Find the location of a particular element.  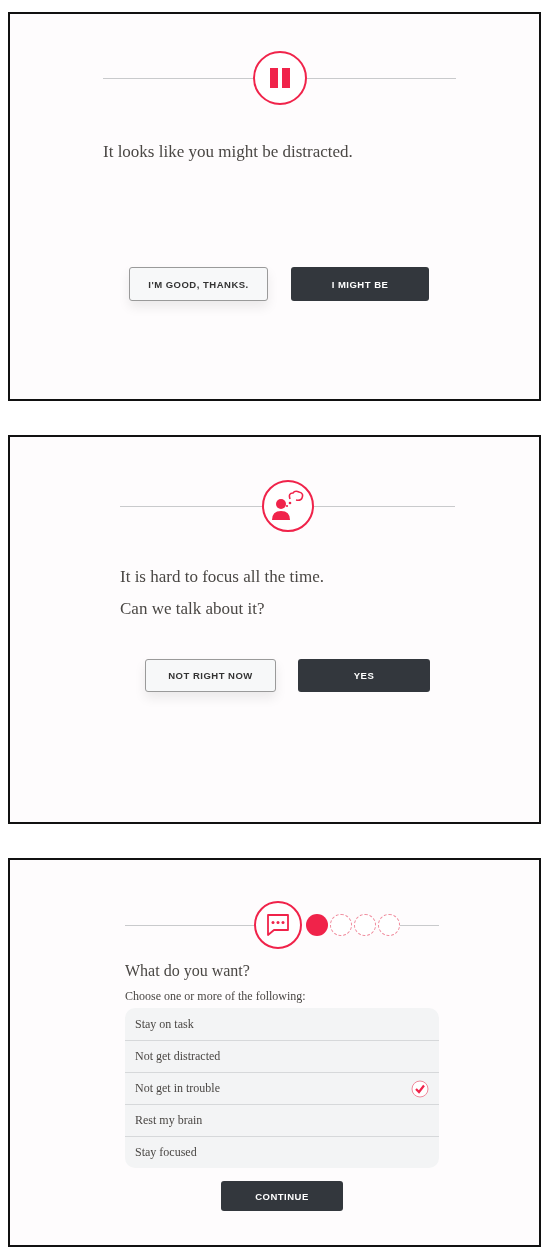

option-item: Not get in trouble is located at coordinates (282, 1088).